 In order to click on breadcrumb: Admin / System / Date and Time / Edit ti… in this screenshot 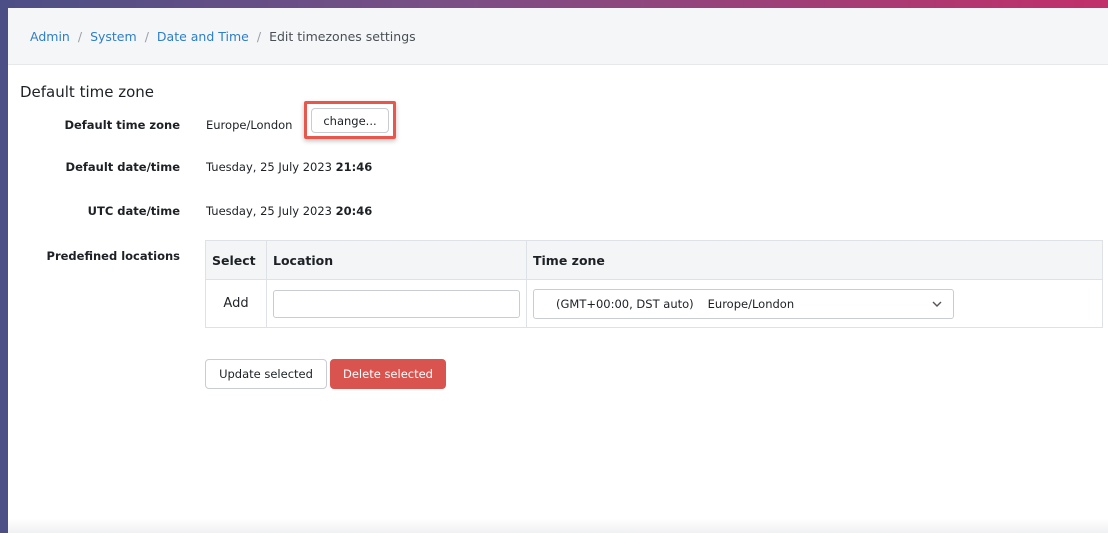, I will do `click(558, 36)`.